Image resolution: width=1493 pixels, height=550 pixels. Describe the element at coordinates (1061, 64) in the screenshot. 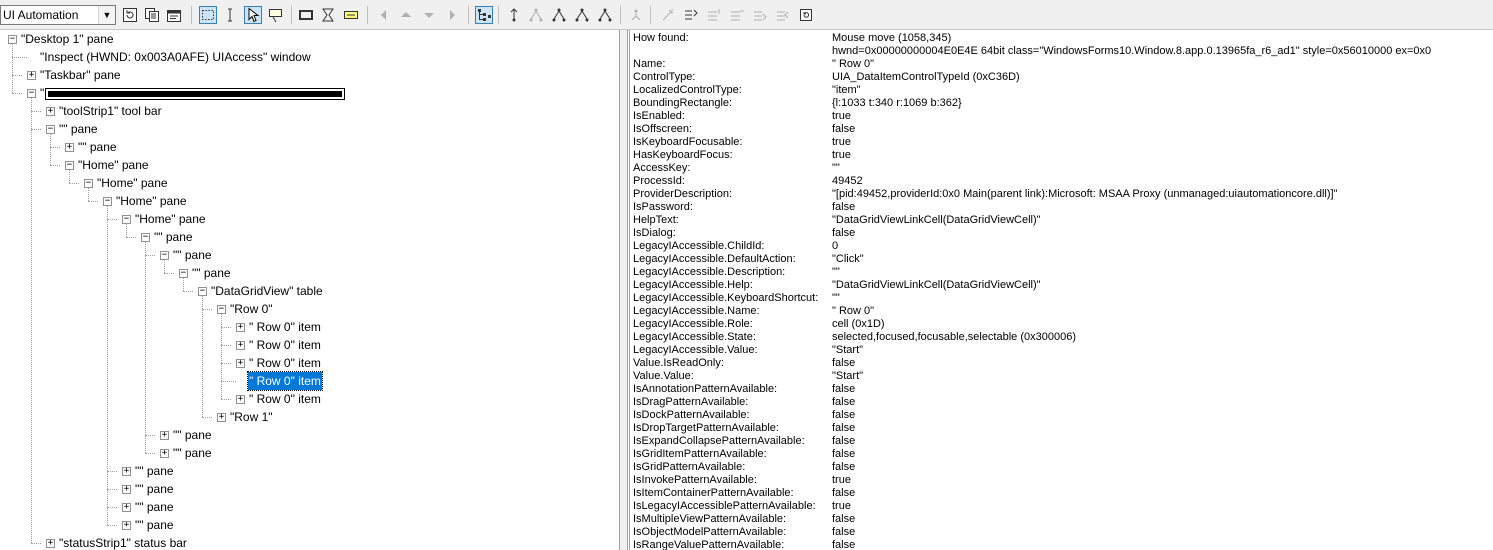

I see `property-row: Name: " Row 0"` at that location.